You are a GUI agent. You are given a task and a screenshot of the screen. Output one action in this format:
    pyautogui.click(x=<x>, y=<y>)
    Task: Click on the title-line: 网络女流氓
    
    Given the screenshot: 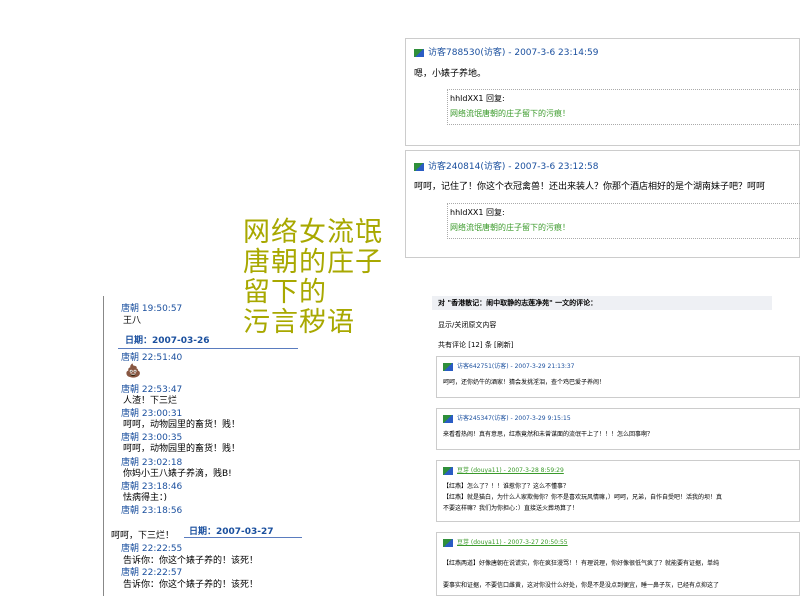 What is the action you would take?
    pyautogui.click(x=313, y=232)
    